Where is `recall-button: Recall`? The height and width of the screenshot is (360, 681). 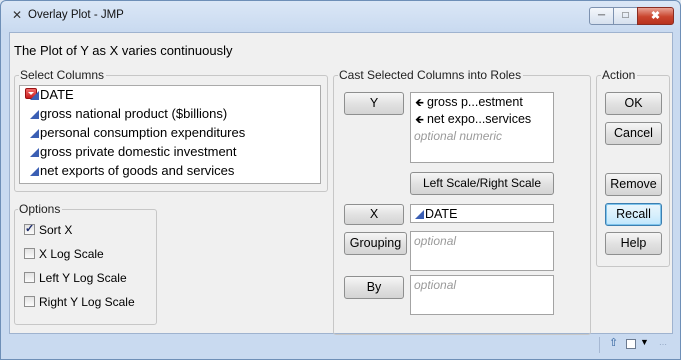 recall-button: Recall is located at coordinates (633, 214).